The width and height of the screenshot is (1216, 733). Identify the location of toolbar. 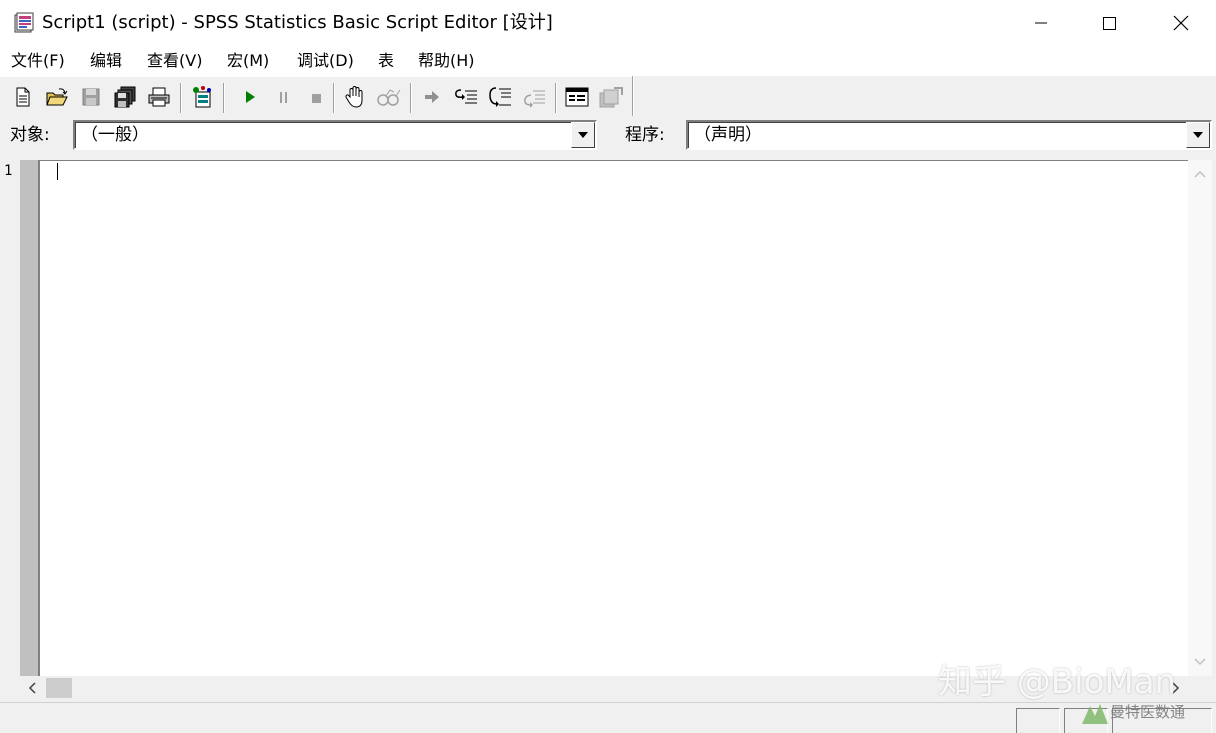
(317, 96).